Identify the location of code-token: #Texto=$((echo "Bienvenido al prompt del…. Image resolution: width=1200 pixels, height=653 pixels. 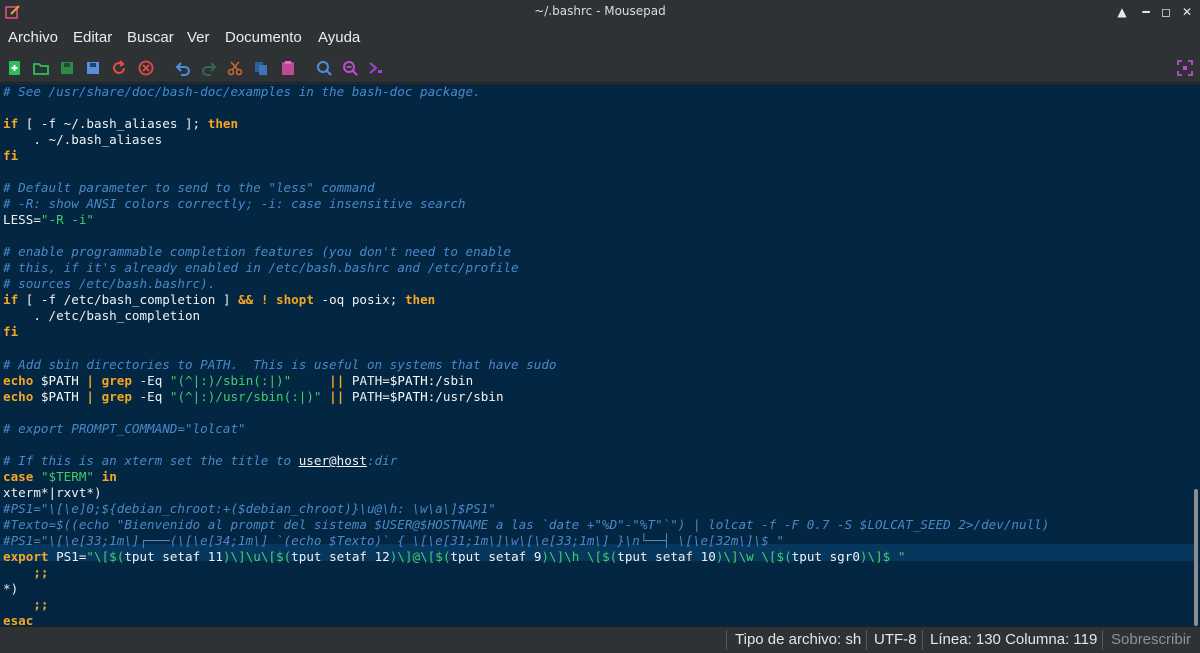
(526, 524).